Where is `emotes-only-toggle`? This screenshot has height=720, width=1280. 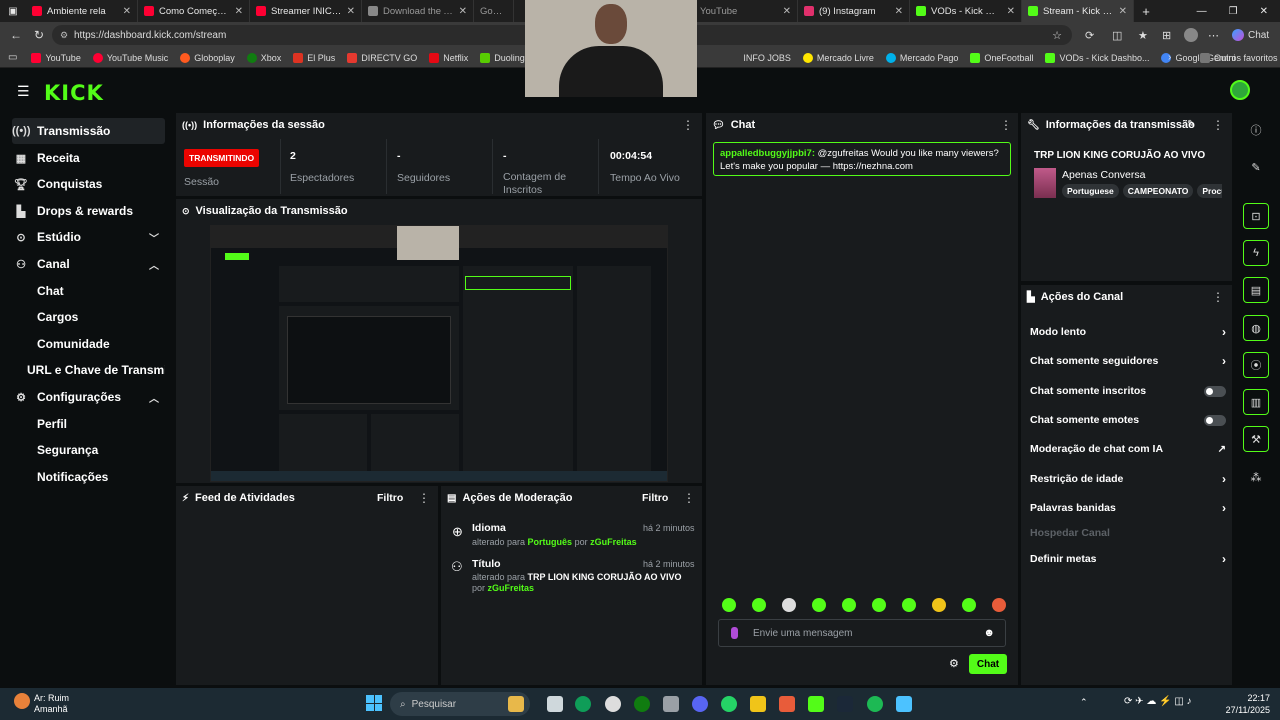 emotes-only-toggle is located at coordinates (1215, 420).